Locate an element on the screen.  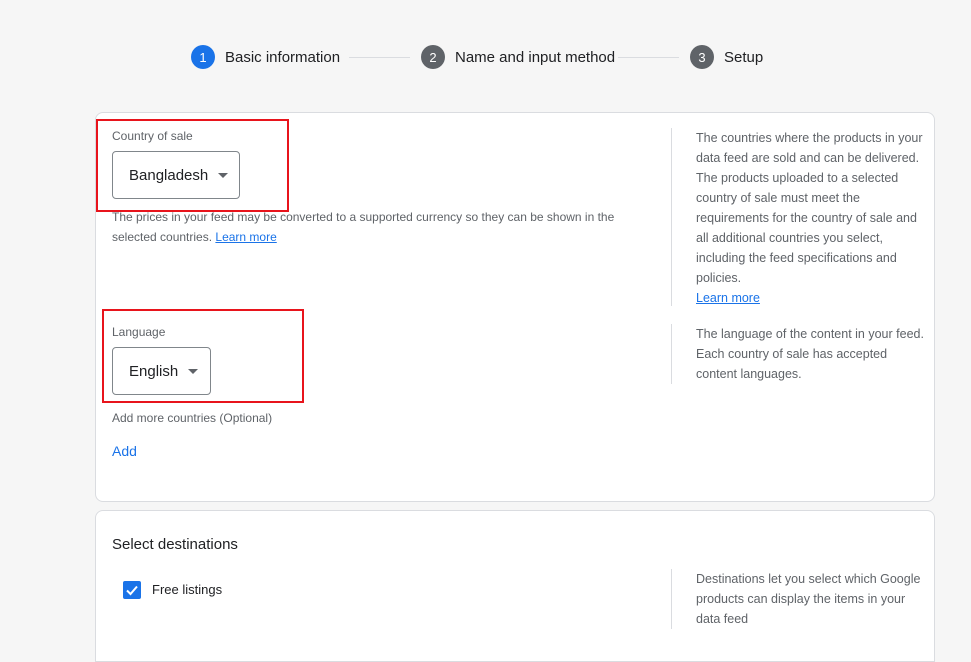
step-3-number: 3 is located at coordinates (702, 57).